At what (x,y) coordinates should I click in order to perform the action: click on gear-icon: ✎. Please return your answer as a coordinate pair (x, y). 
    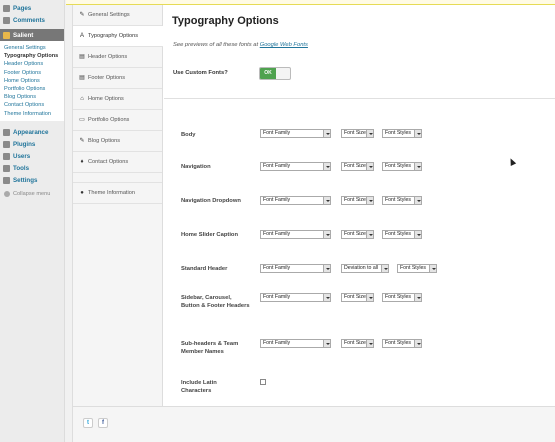
    Looking at the image, I should click on (82, 15).